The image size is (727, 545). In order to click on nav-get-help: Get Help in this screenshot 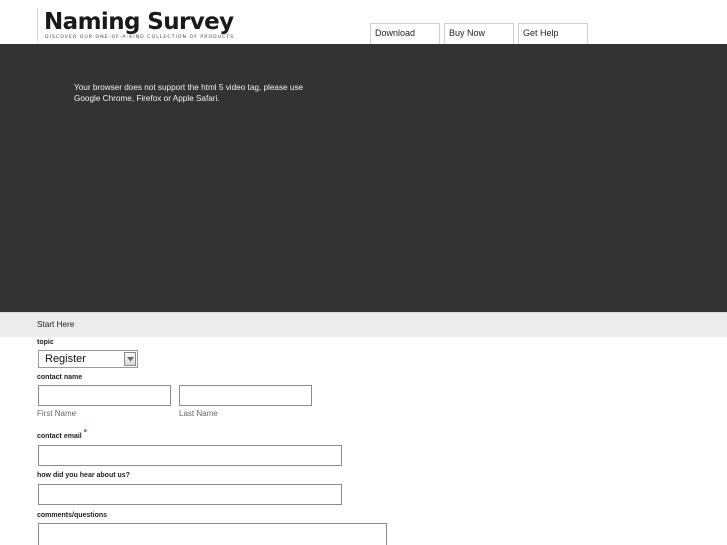, I will do `click(553, 33)`.